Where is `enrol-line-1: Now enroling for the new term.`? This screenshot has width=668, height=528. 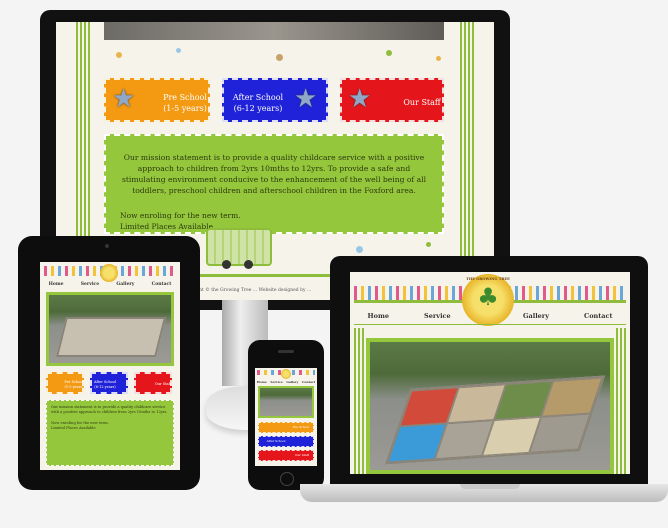
enrol-line-1: Now enroling for the new term. is located at coordinates (180, 215).